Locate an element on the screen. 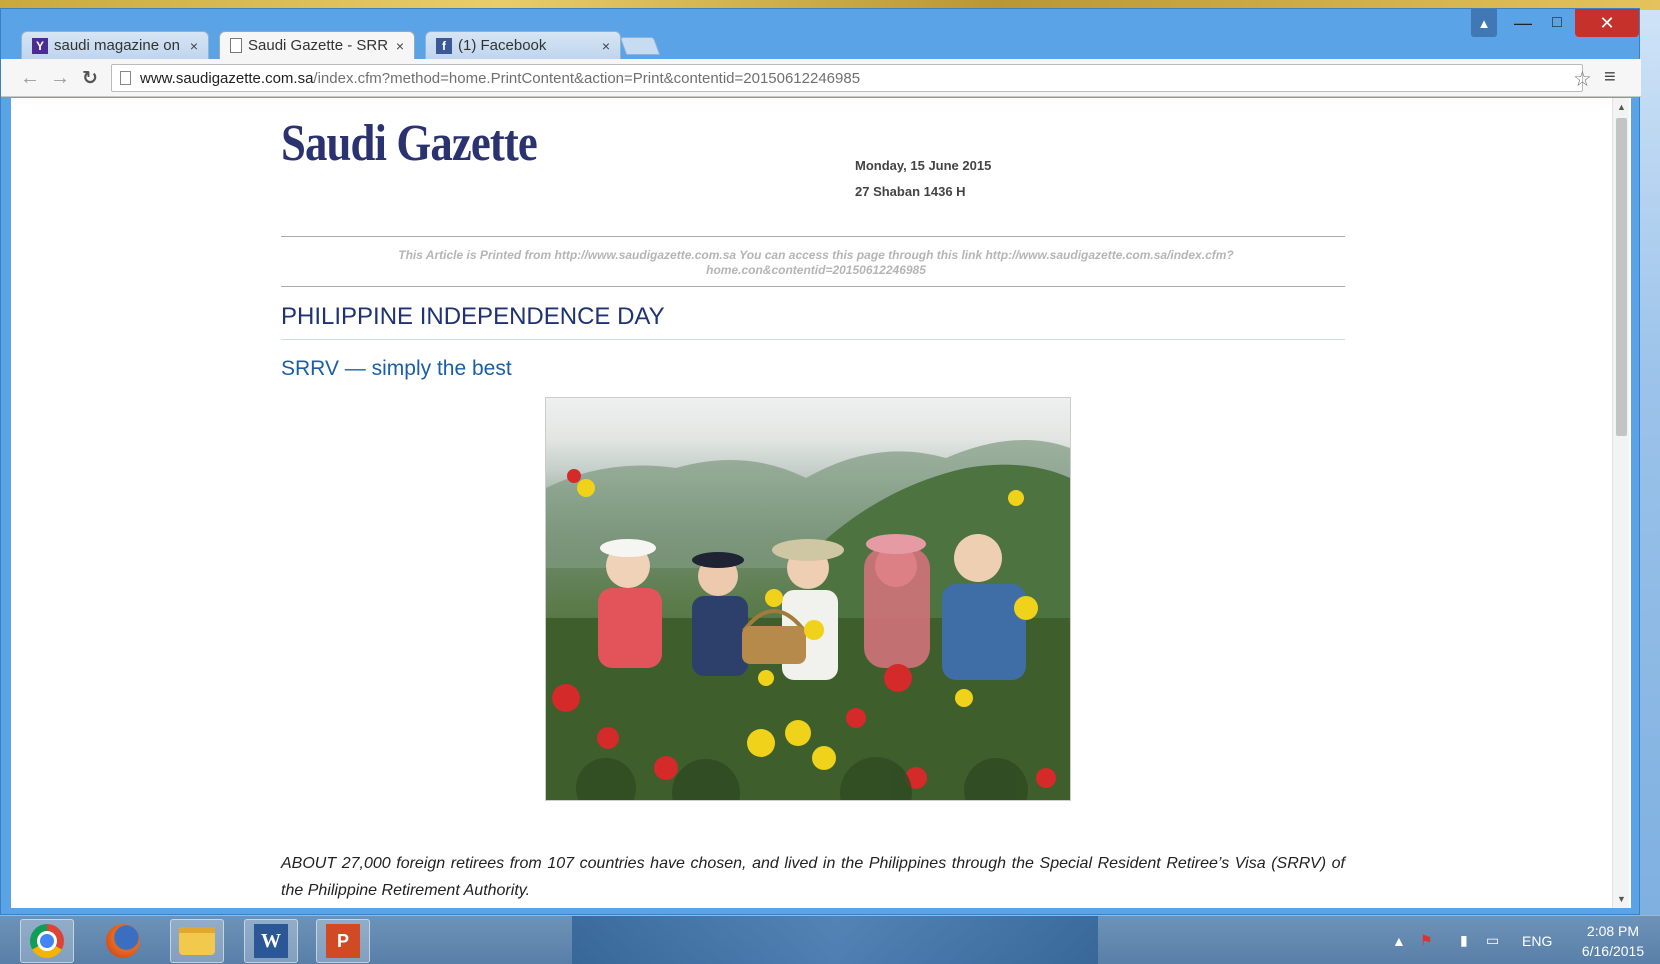 The image size is (1660, 964). language-indicator: ENG is located at coordinates (1537, 940).